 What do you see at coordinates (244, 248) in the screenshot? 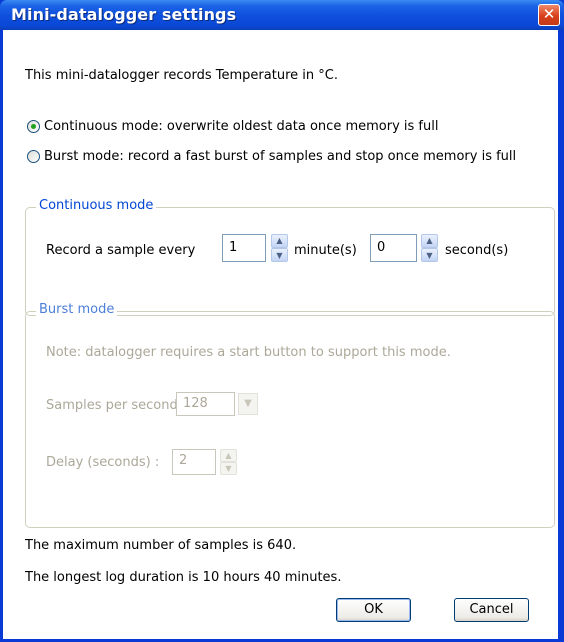
I see `minutes-input: 1` at bounding box center [244, 248].